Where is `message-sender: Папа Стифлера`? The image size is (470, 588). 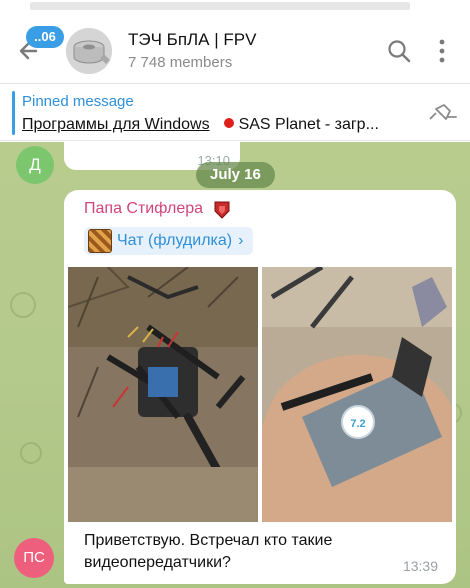
message-sender: Папа Стифлера is located at coordinates (143, 209).